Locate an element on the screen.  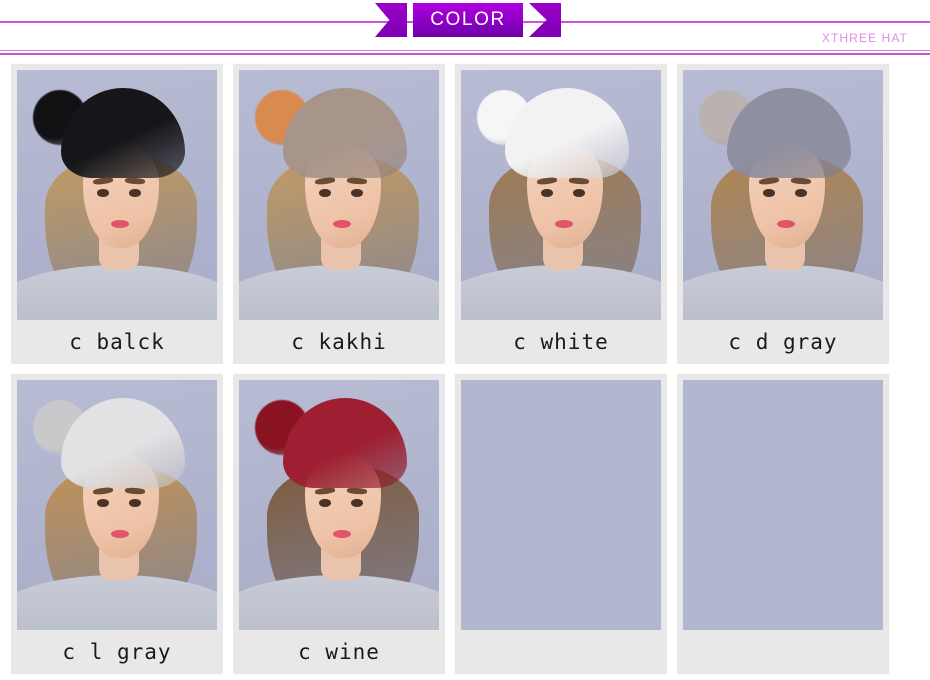
ribbon-tail-left-icon is located at coordinates (391, 20).